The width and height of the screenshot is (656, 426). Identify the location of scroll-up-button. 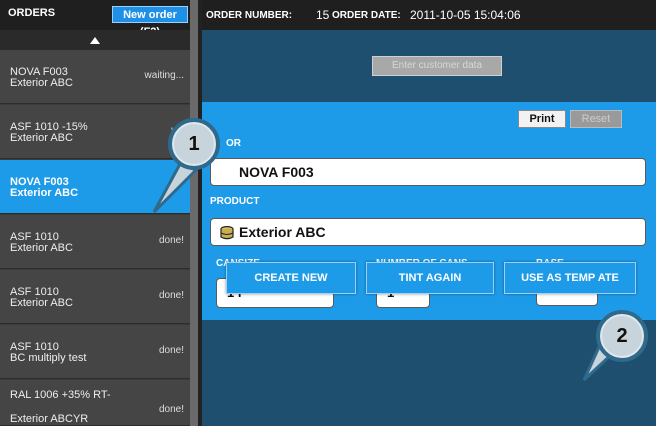
(95, 40).